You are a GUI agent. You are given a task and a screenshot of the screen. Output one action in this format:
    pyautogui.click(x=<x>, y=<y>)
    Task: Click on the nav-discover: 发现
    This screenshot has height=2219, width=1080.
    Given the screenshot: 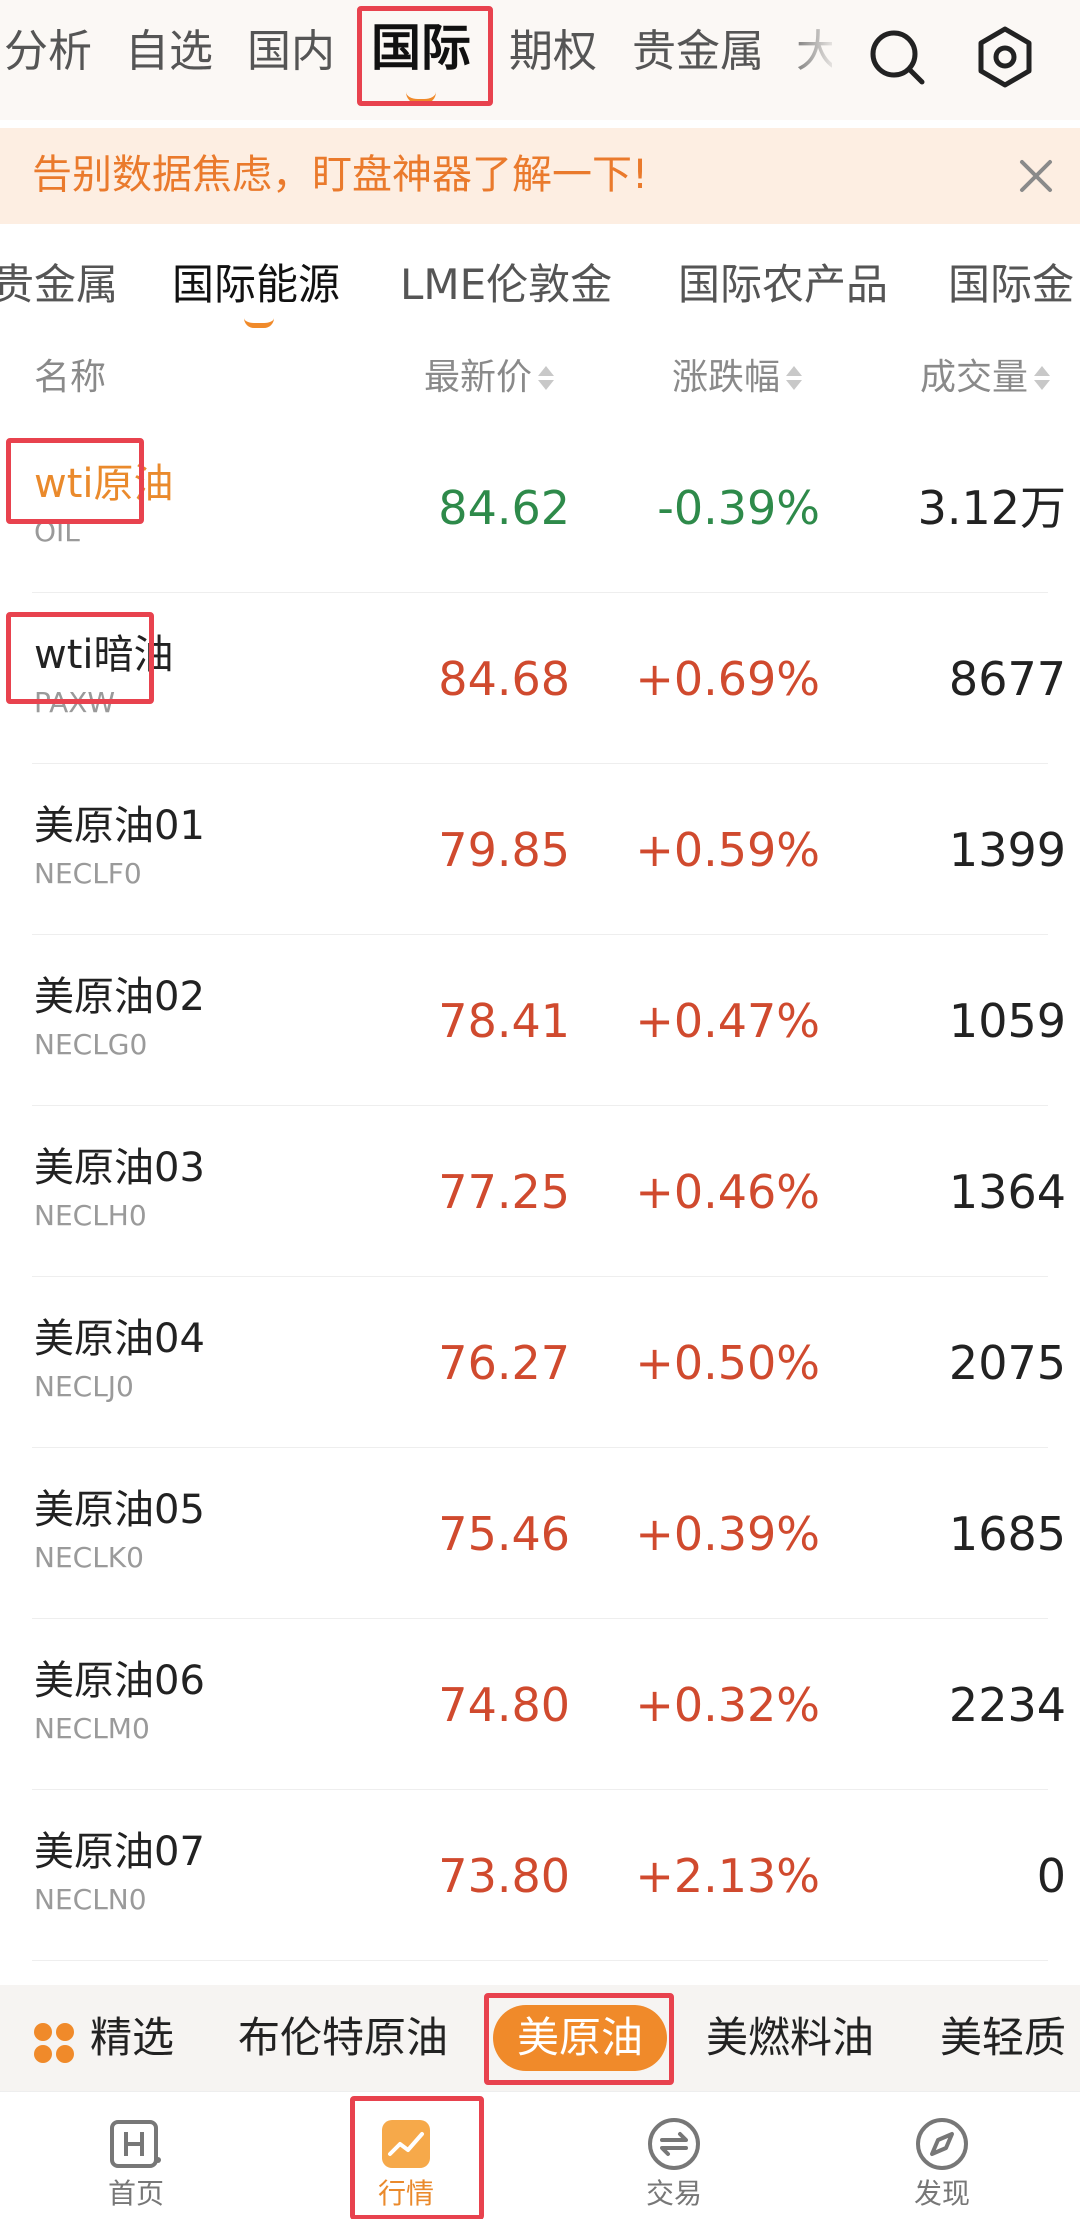 What is the action you would take?
    pyautogui.click(x=942, y=2155)
    